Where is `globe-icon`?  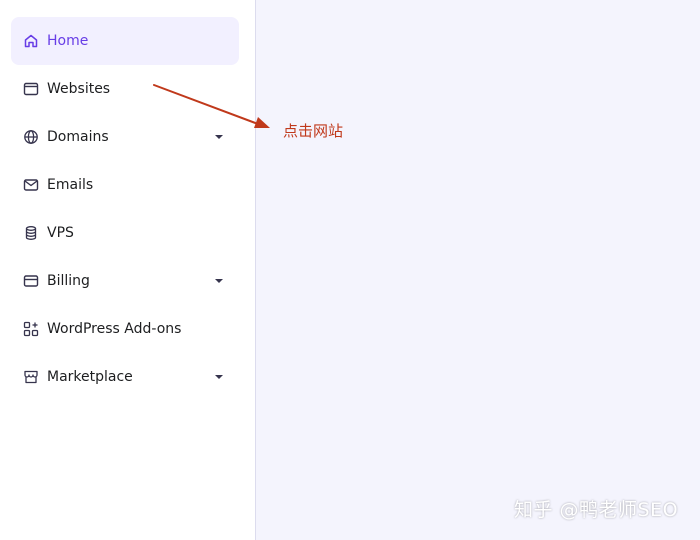 globe-icon is located at coordinates (31, 137).